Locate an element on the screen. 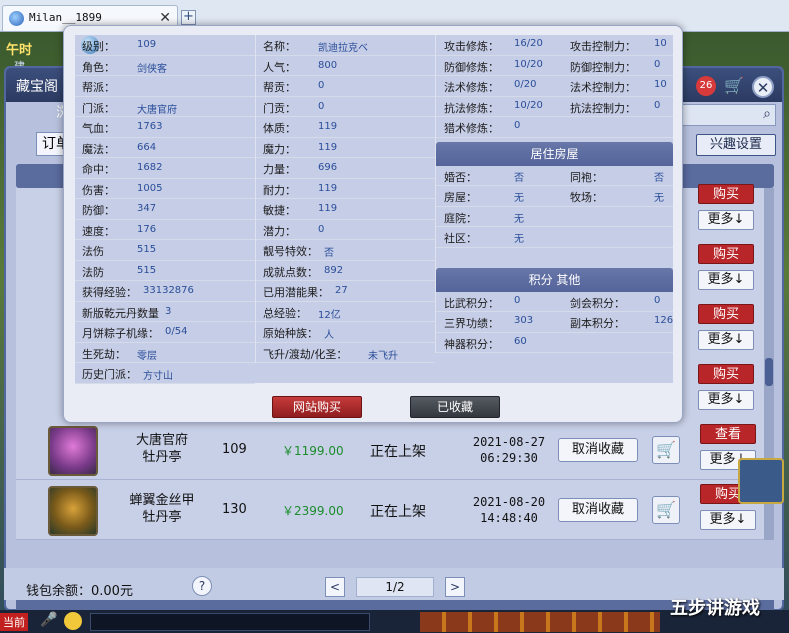  info-label: 攻击修炼： is located at coordinates (471, 46).